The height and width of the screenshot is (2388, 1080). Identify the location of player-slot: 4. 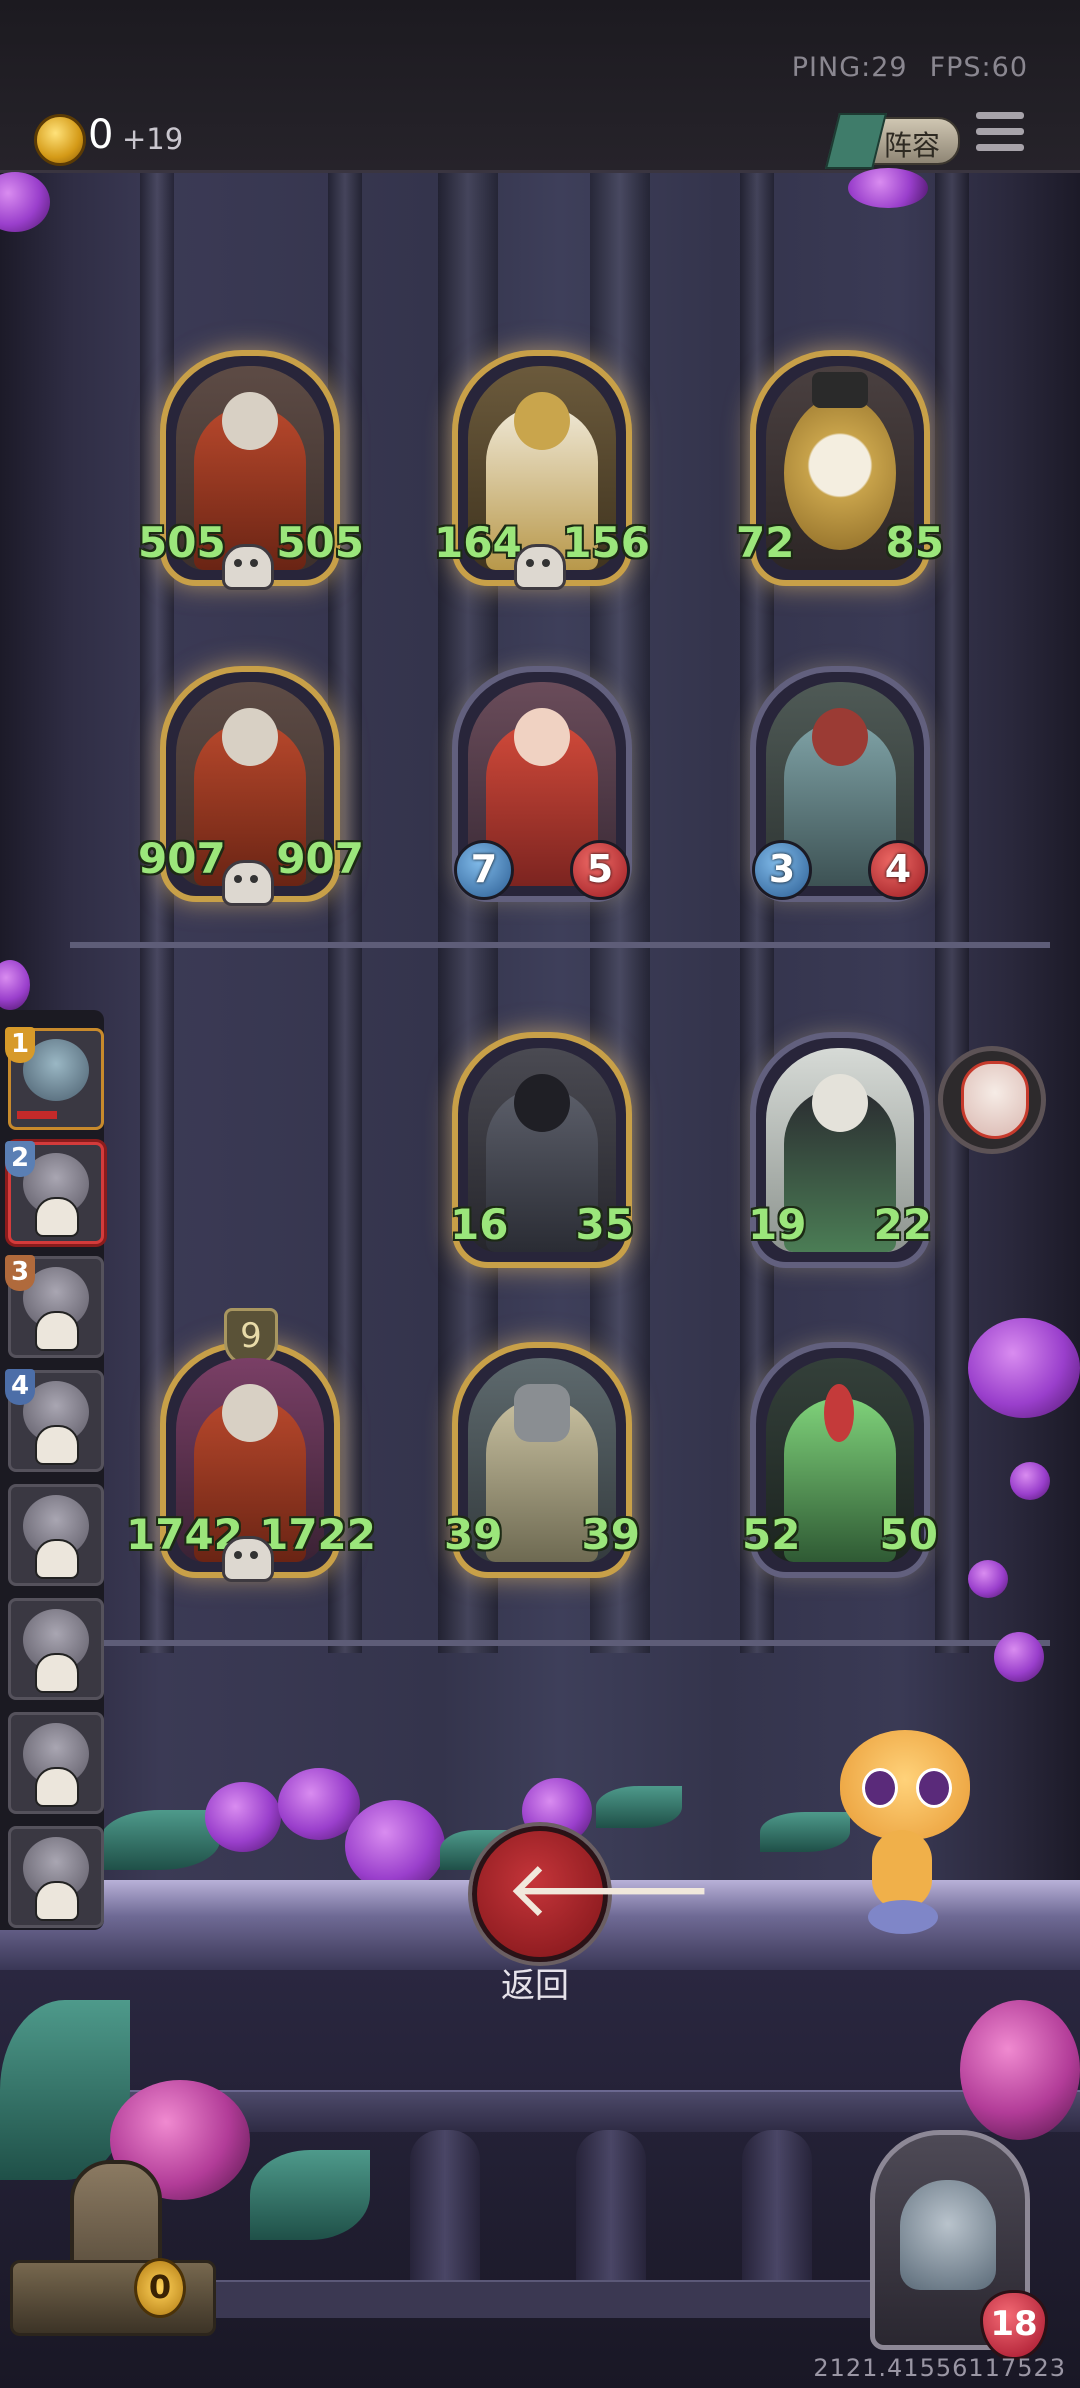
(54, 1420).